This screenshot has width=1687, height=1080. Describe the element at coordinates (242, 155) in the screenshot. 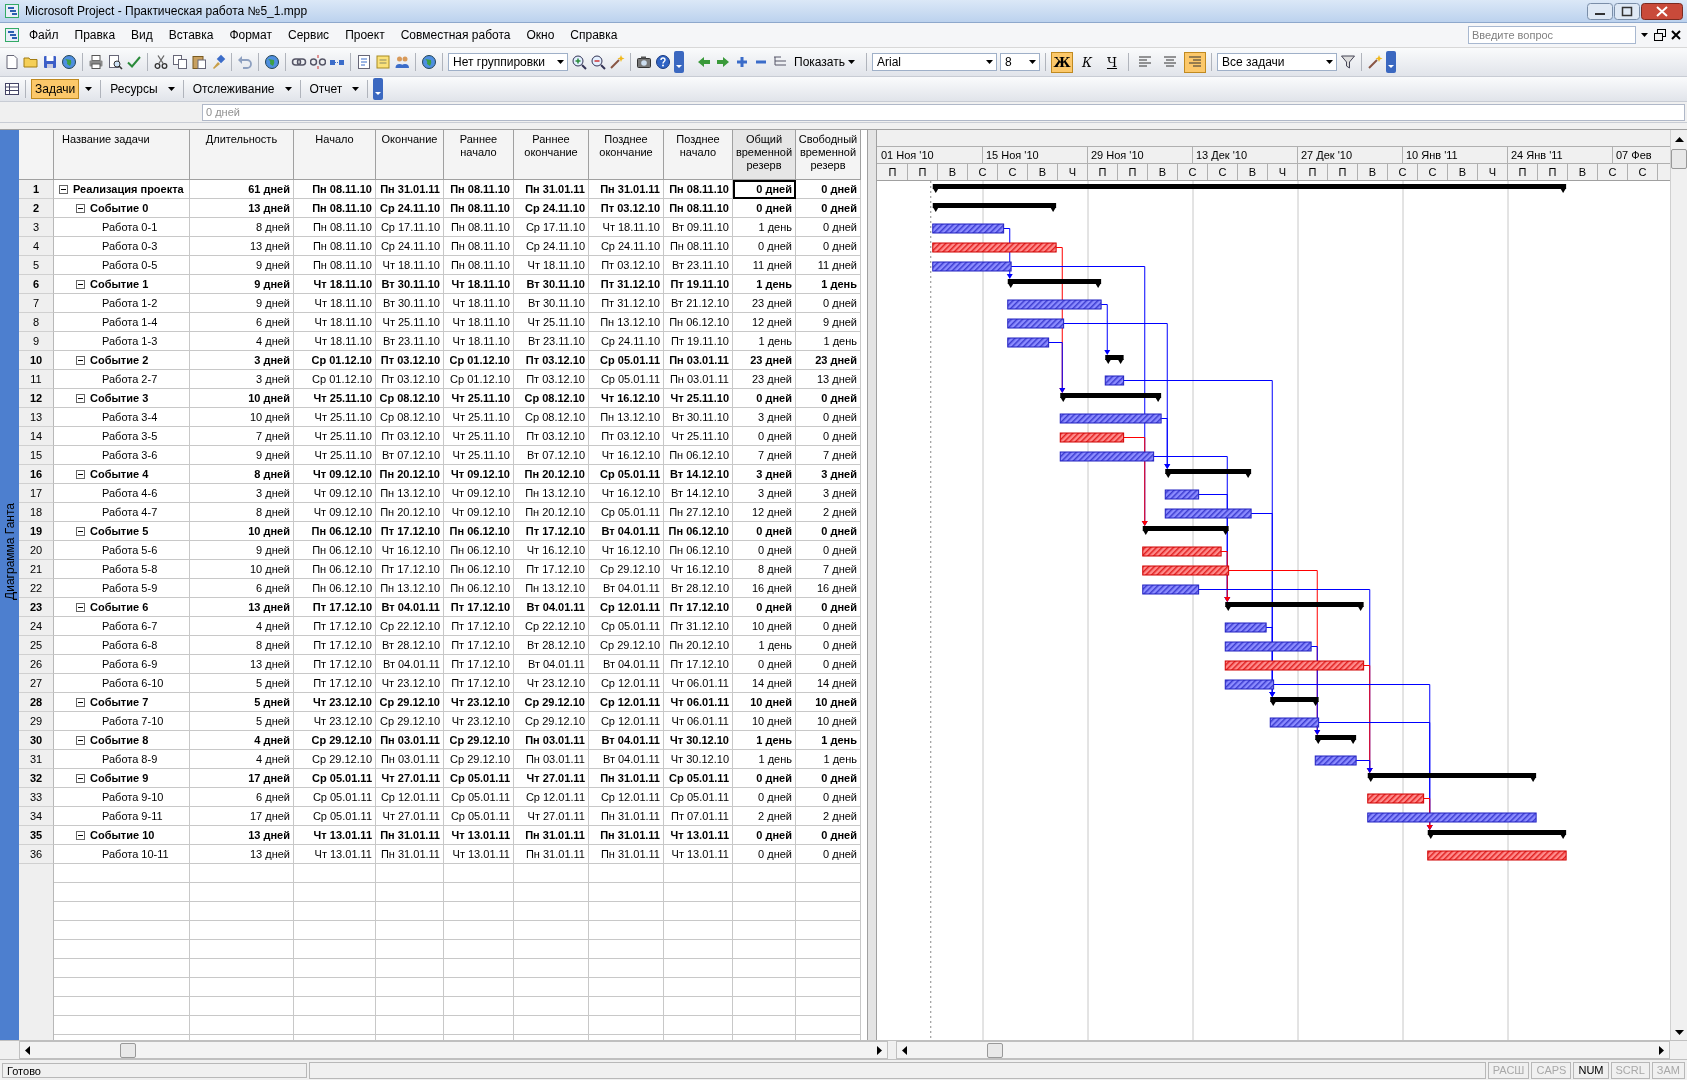

I see `column-header: Длительность` at that location.